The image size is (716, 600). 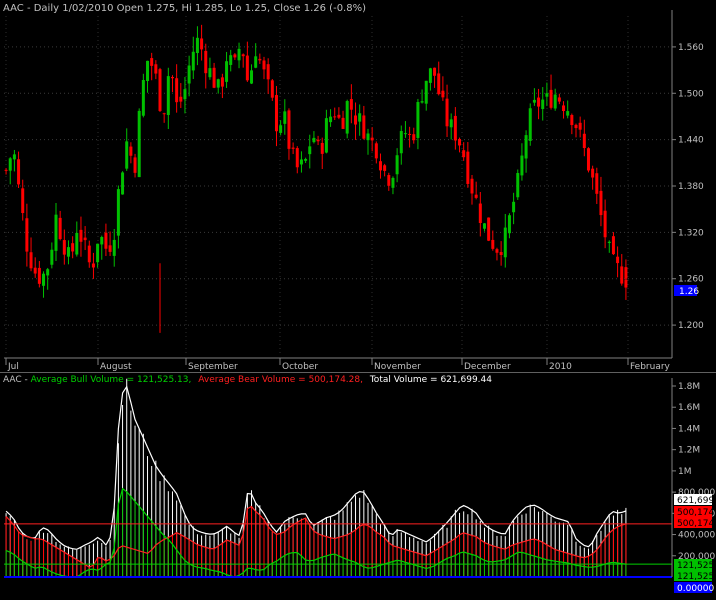 I want to click on date-tick-label: 2010, so click(x=560, y=367).